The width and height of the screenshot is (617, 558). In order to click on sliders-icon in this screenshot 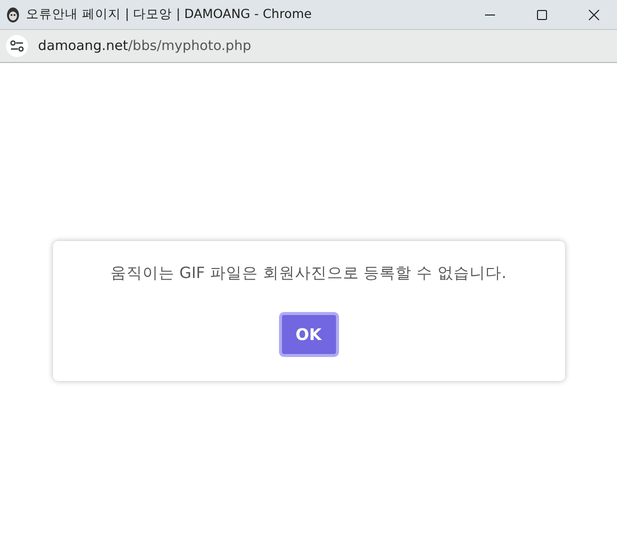, I will do `click(17, 46)`.